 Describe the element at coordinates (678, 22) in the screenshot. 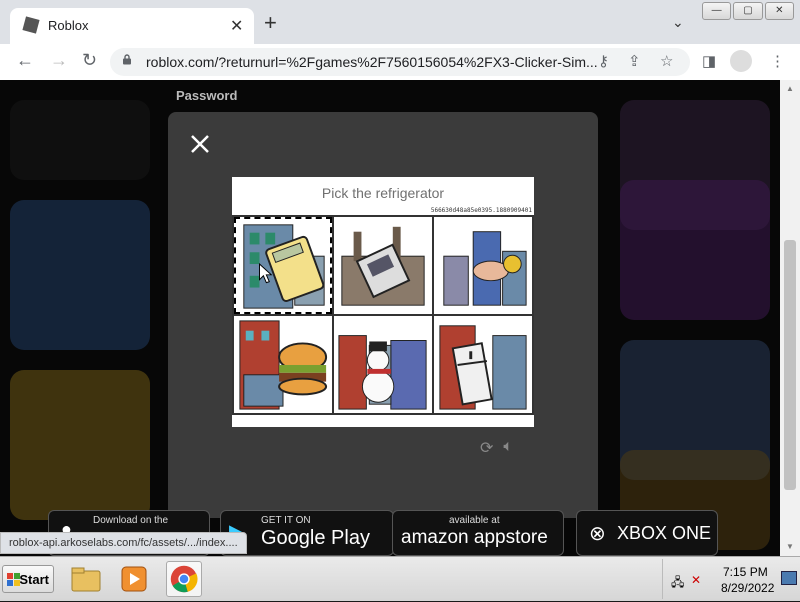

I see `tab-search-chevron-icon: ⌄` at that location.